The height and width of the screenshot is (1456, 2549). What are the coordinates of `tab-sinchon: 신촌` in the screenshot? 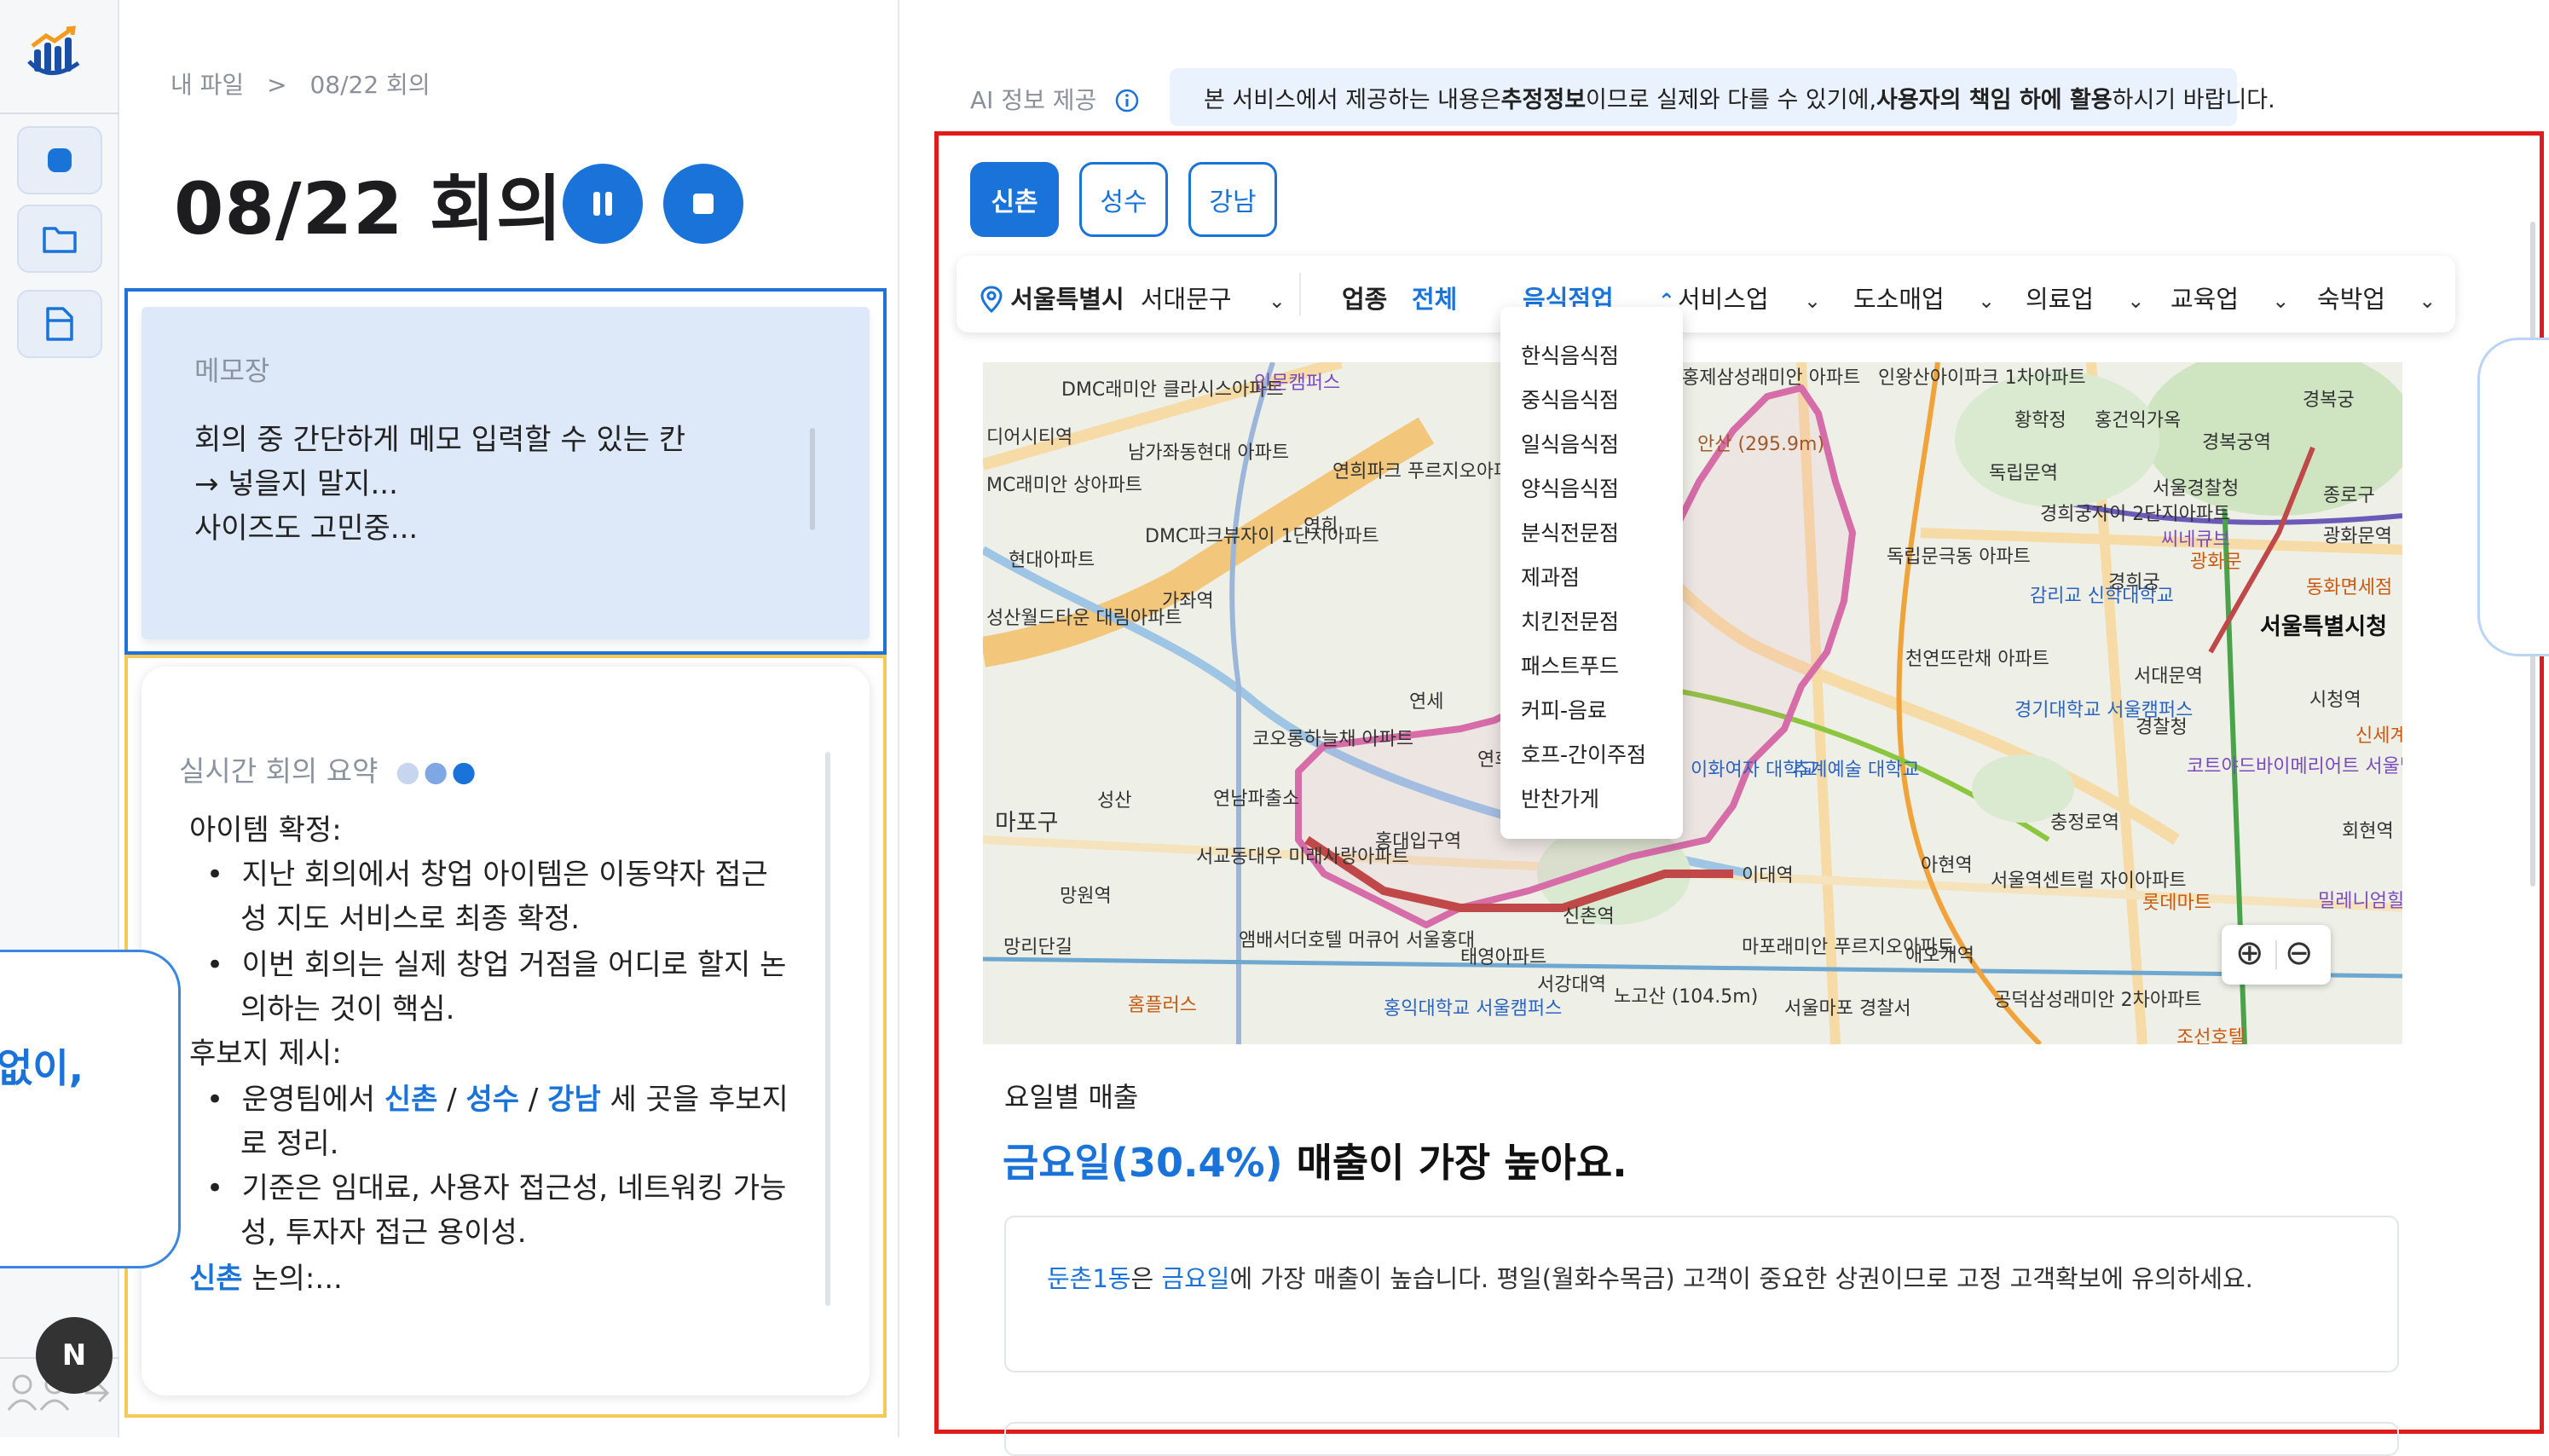 It's located at (1015, 199).